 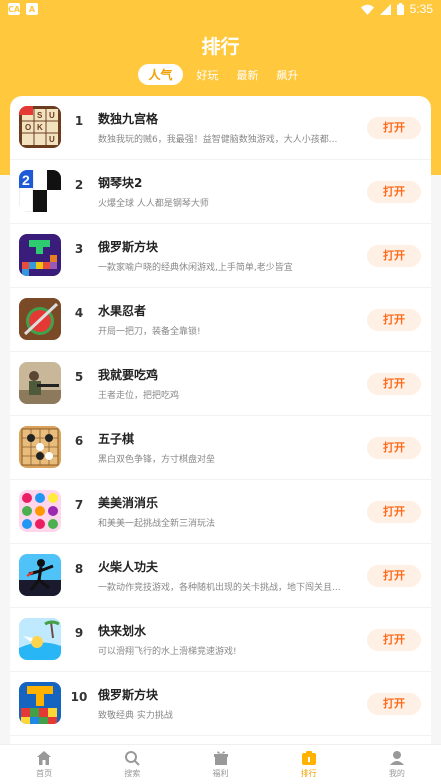 I want to click on wifi-icon, so click(x=367, y=9).